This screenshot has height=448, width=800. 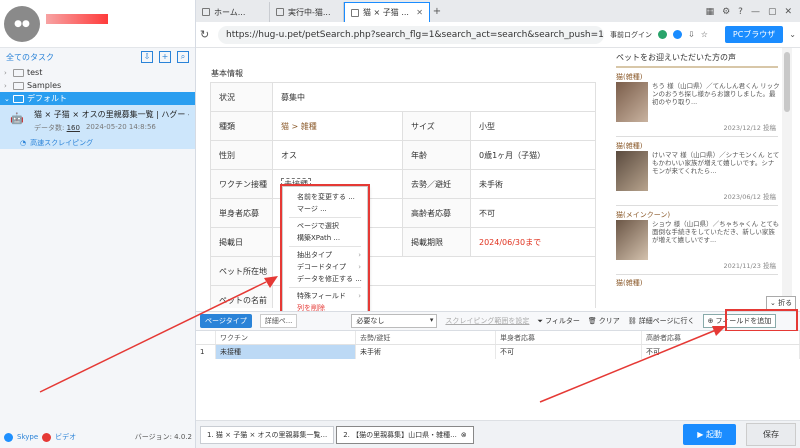 What do you see at coordinates (147, 57) in the screenshot?
I see `download-icon: ⇩` at bounding box center [147, 57].